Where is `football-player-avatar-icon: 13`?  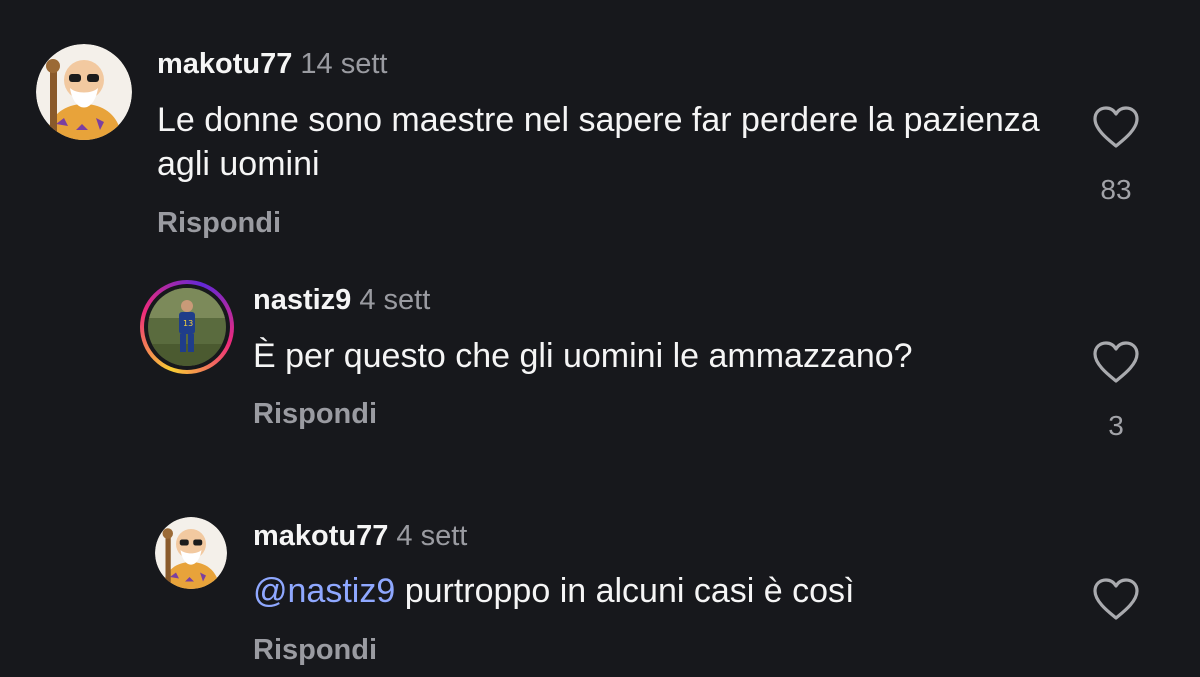 football-player-avatar-icon: 13 is located at coordinates (187, 327).